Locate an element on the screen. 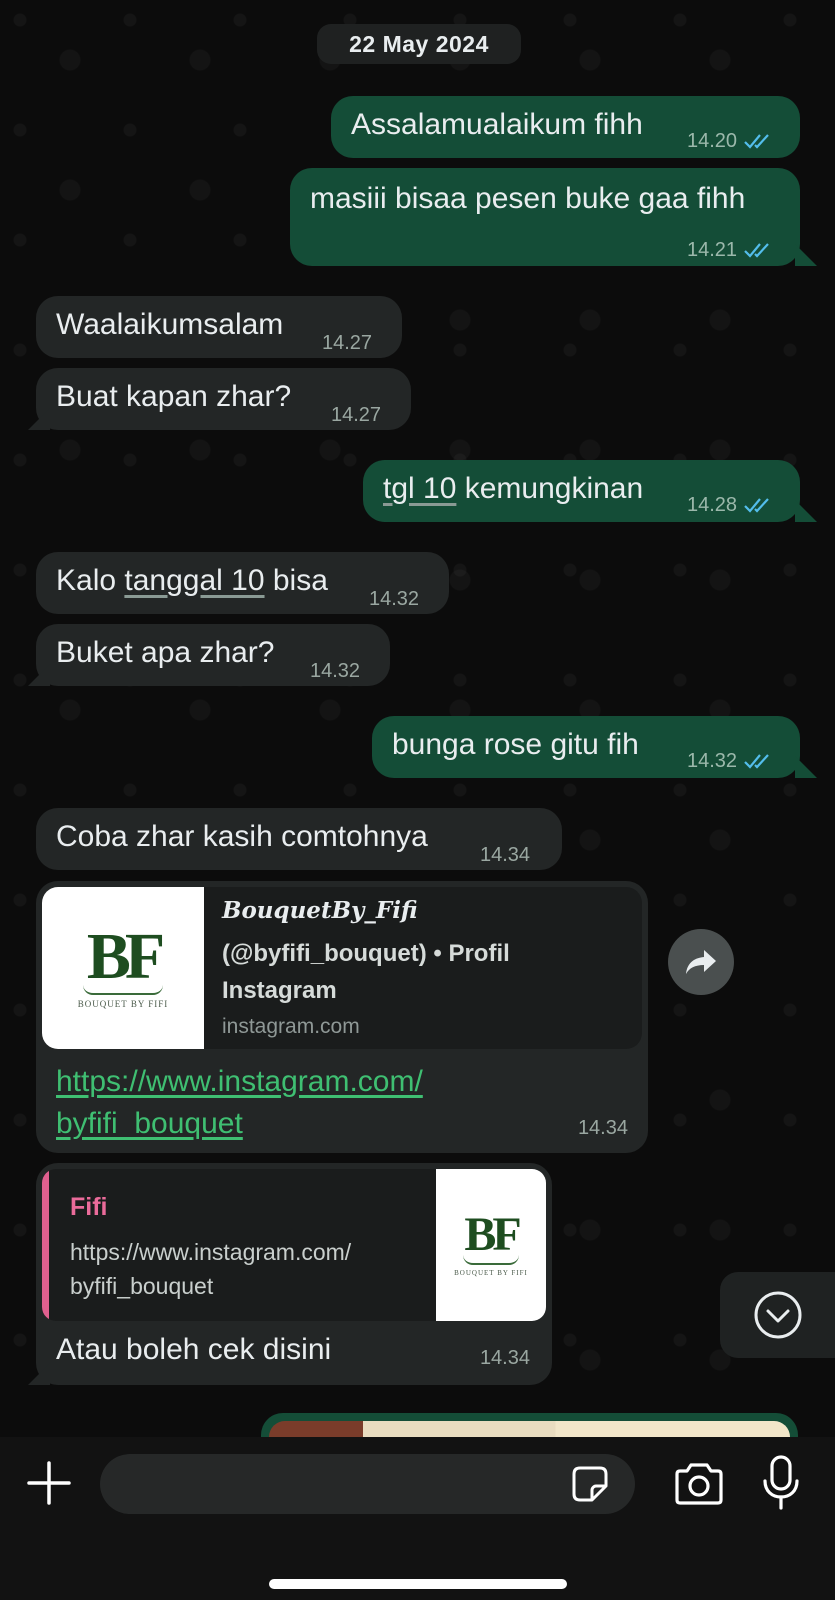 This screenshot has height=1600, width=835. date-separator: 22 May 2024 is located at coordinates (419, 44).